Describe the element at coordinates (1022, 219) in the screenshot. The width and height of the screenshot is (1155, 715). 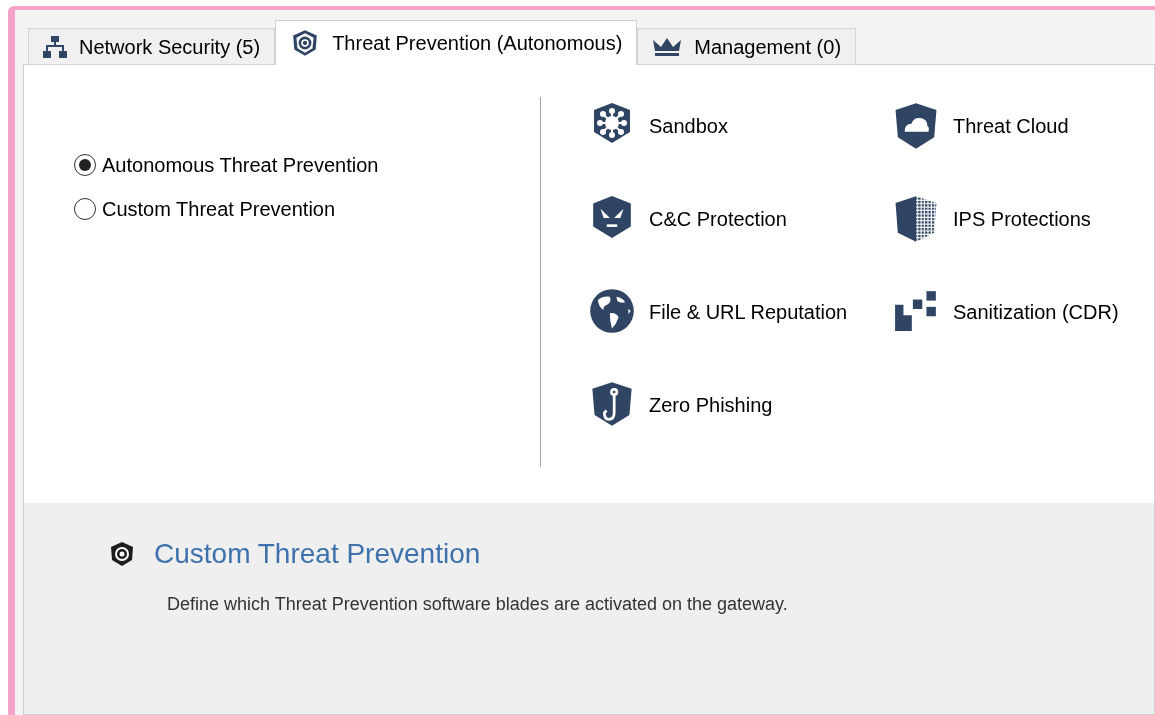
I see `blade-label: IPS Protections` at that location.